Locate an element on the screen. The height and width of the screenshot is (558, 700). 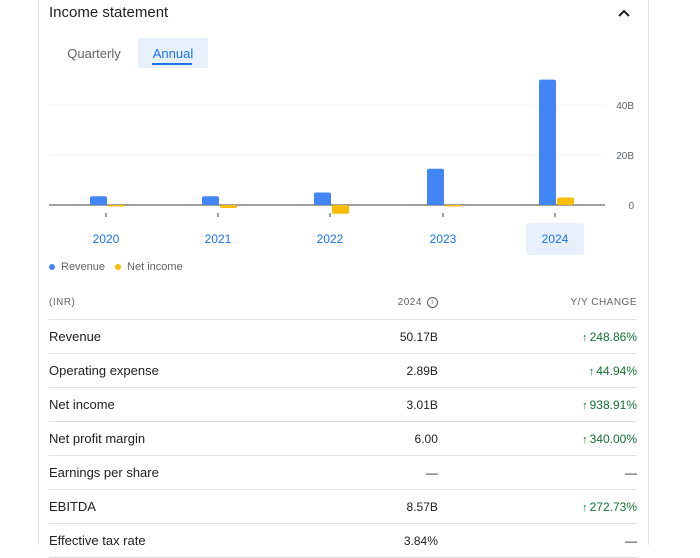
row-change: ↑ 340.00% is located at coordinates (537, 438).